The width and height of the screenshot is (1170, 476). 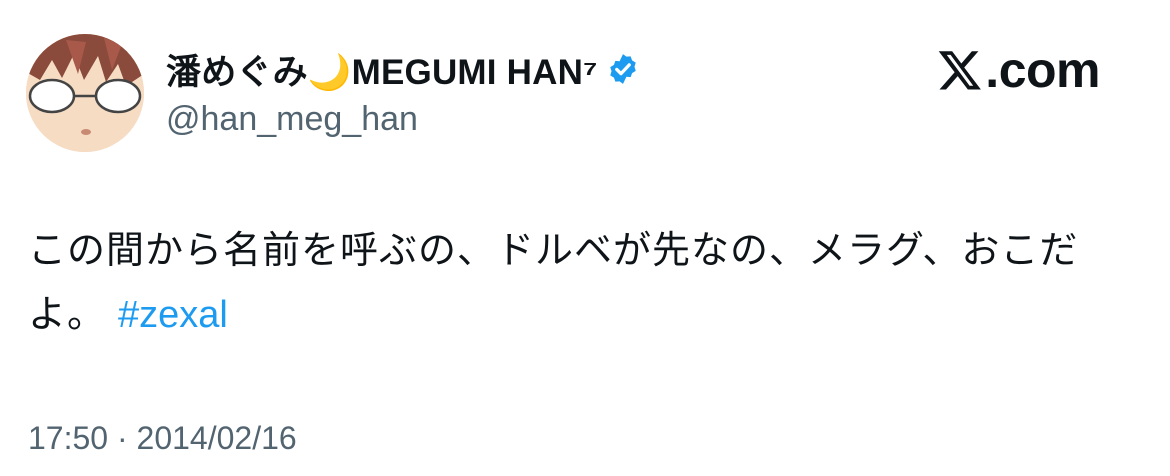 I want to click on display-name: 潘めぐみ🌙MEGUMI HAN⁷, so click(x=382, y=69).